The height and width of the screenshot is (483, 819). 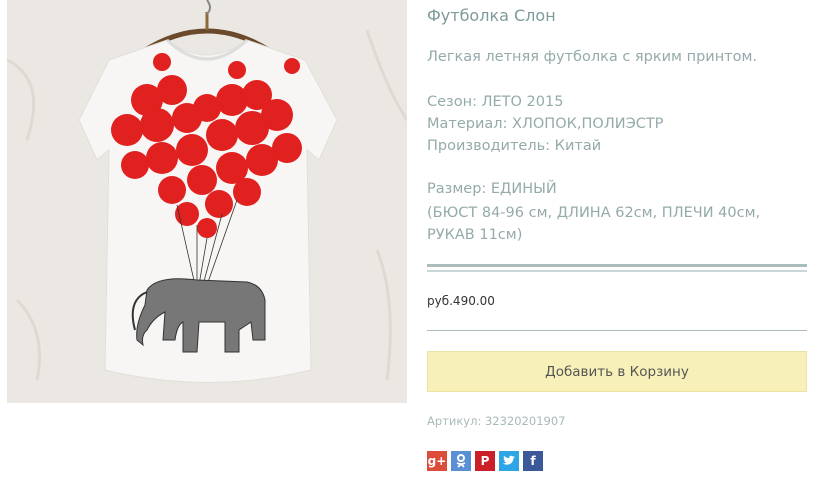 What do you see at coordinates (492, 189) in the screenshot?
I see `spec-size: Размер: ЕДИНЫЙ` at bounding box center [492, 189].